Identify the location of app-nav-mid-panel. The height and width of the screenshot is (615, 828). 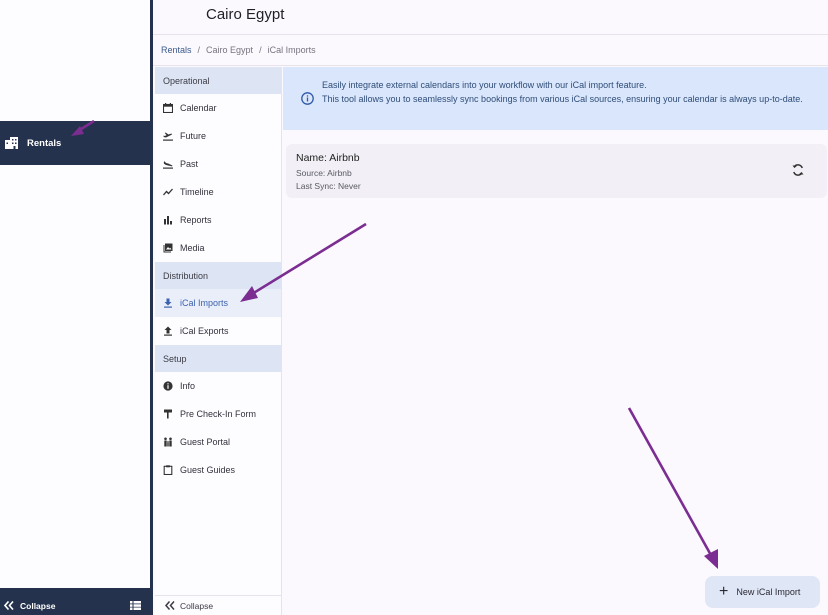
(75, 376).